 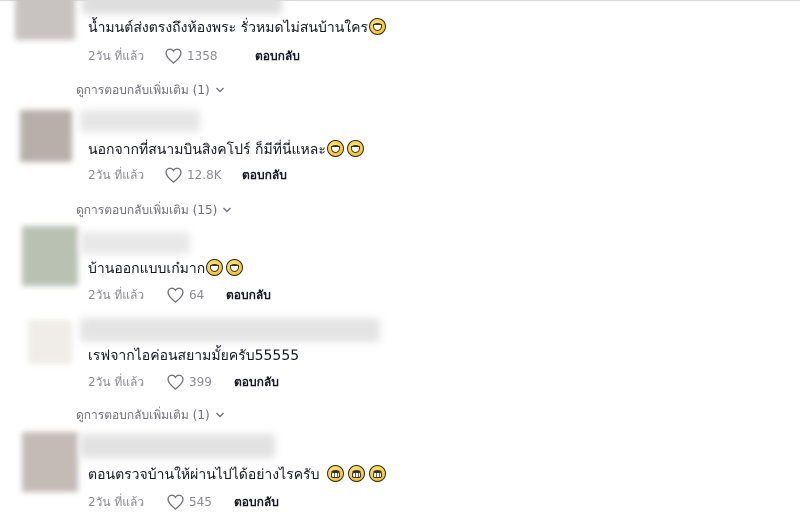 What do you see at coordinates (185, 295) in the screenshot?
I see `like-button: 64` at bounding box center [185, 295].